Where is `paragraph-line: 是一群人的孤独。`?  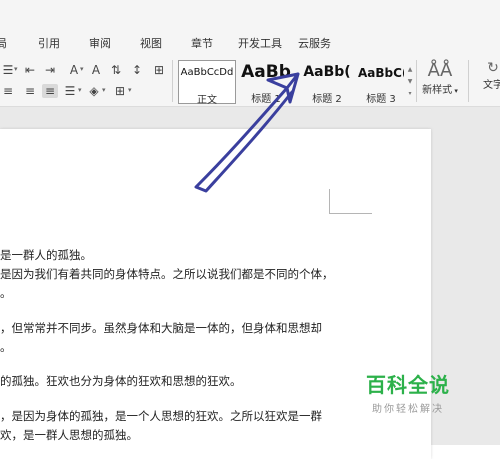 paragraph-line: 是一群人的孤独。 is located at coordinates (46, 255).